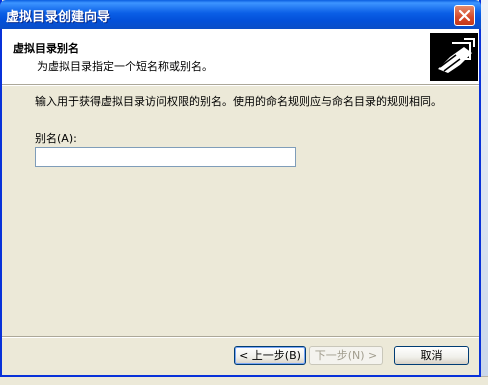  Describe the element at coordinates (270, 355) in the screenshot. I see `back-button: < 上一步(B)` at that location.